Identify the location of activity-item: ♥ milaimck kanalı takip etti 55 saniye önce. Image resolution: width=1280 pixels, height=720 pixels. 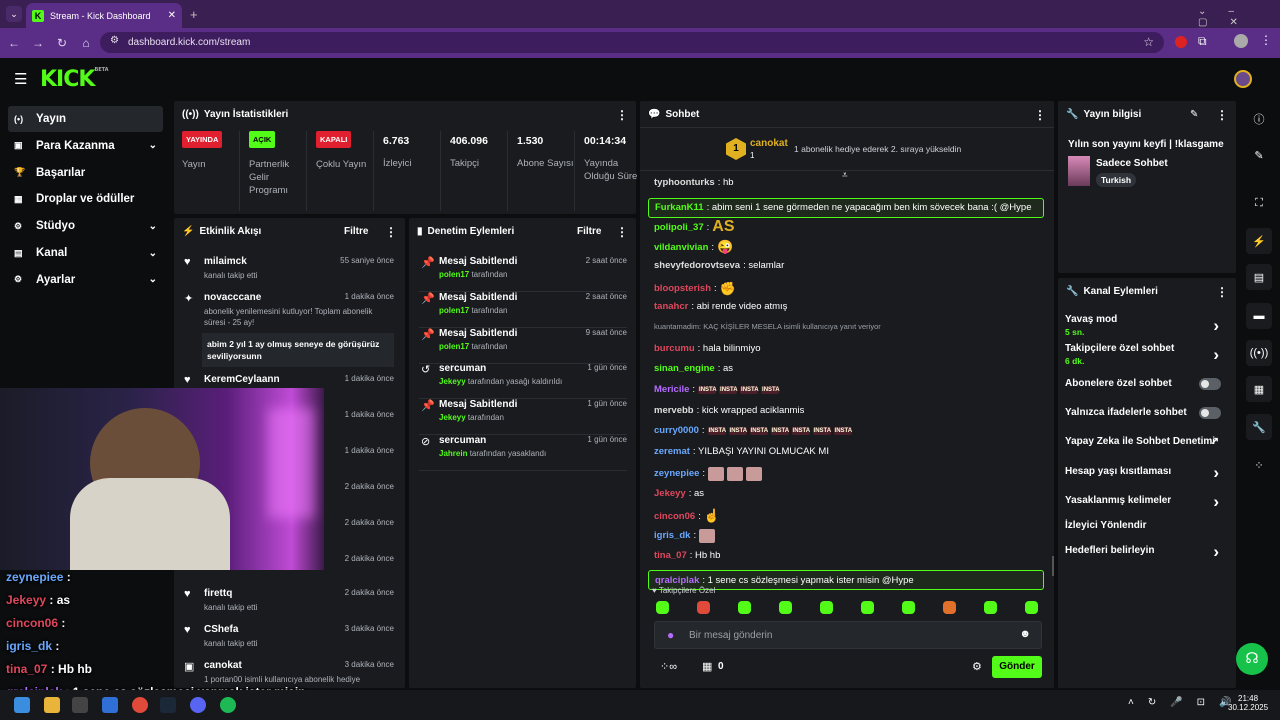
(289, 268).